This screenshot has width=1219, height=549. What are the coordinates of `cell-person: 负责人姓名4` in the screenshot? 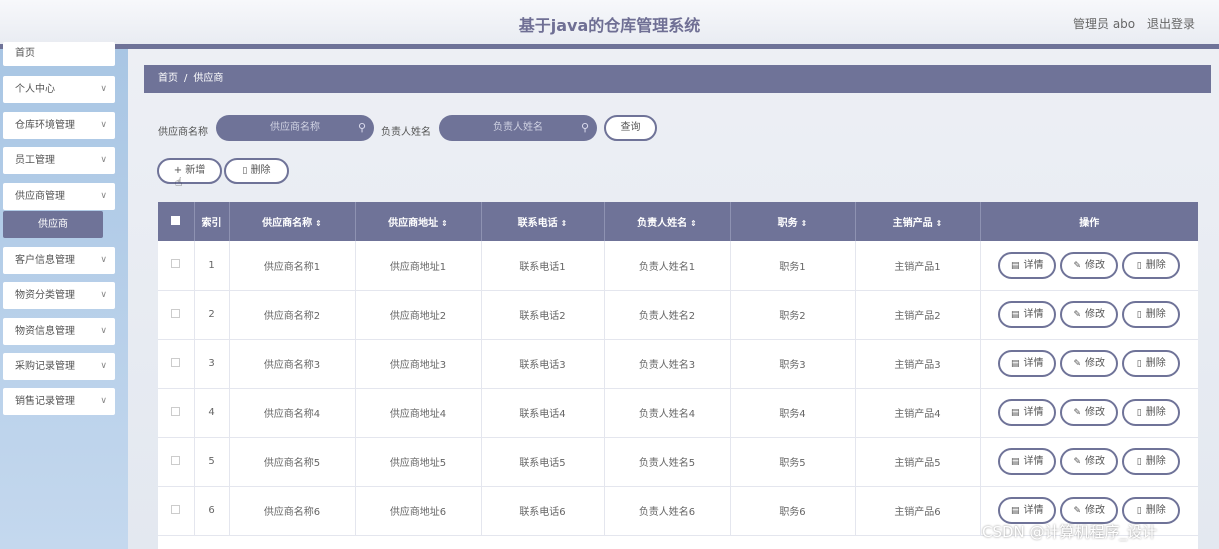 It's located at (667, 413).